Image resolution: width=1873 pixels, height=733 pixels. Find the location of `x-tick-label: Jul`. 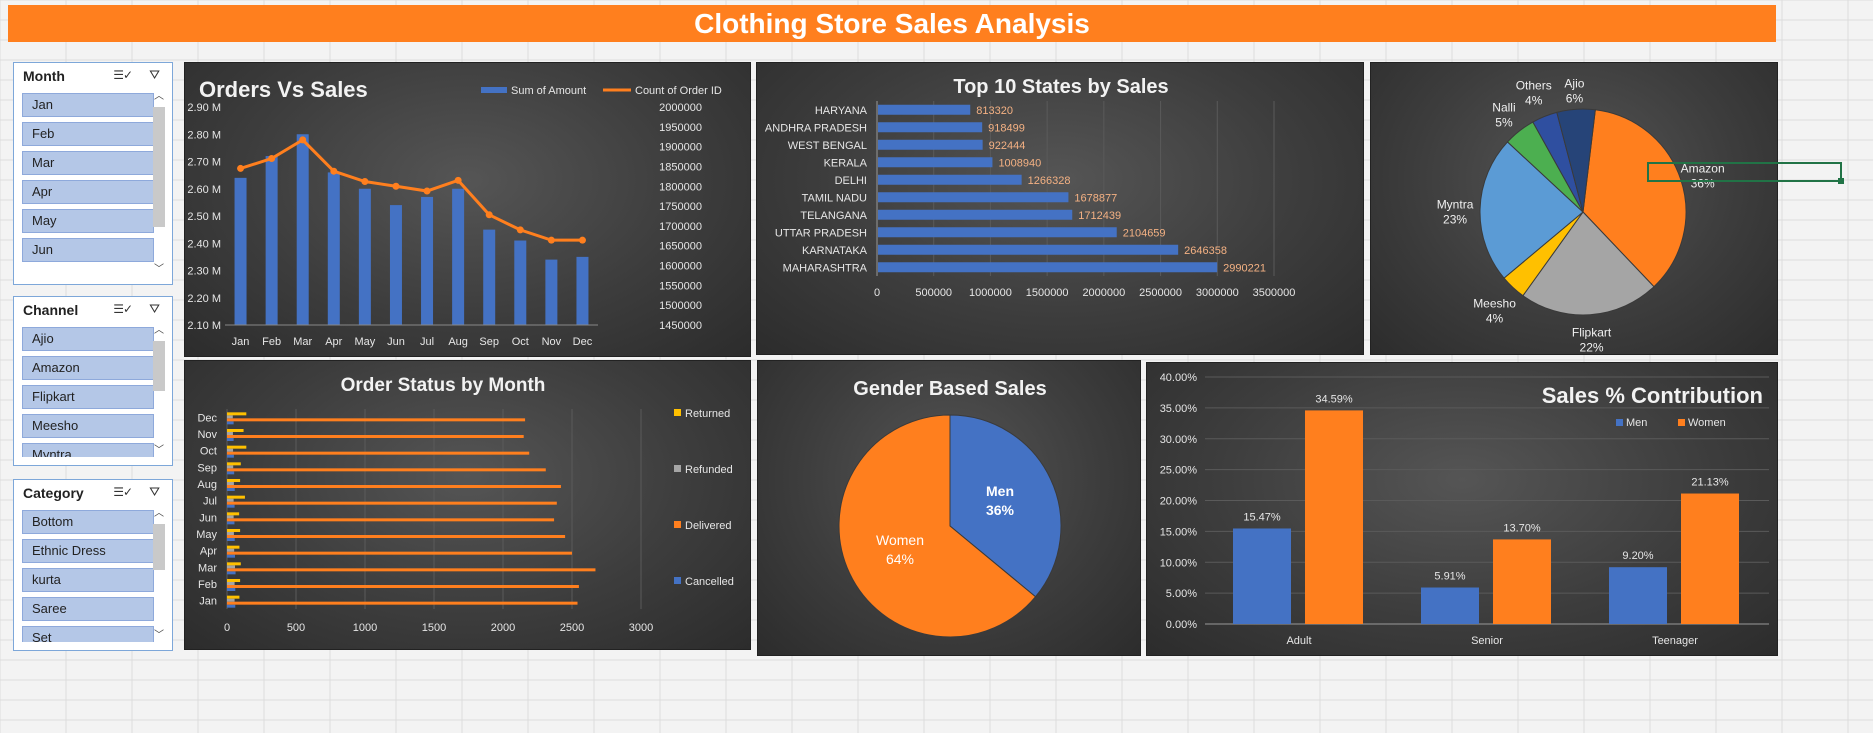

x-tick-label: Jul is located at coordinates (427, 342).